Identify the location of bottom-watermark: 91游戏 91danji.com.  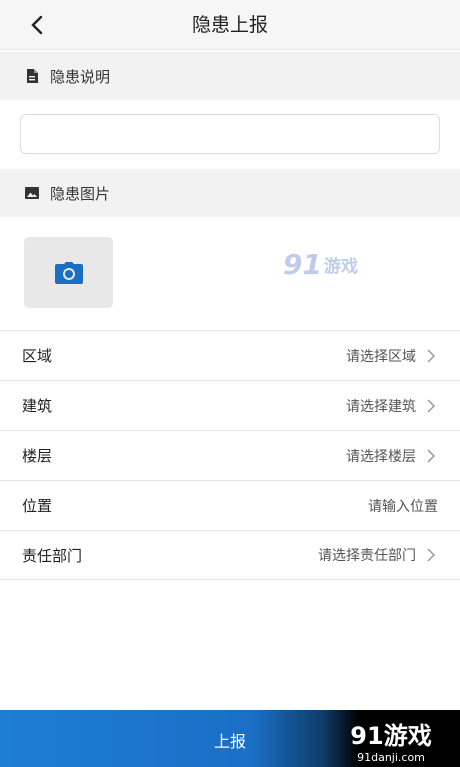
(391, 740).